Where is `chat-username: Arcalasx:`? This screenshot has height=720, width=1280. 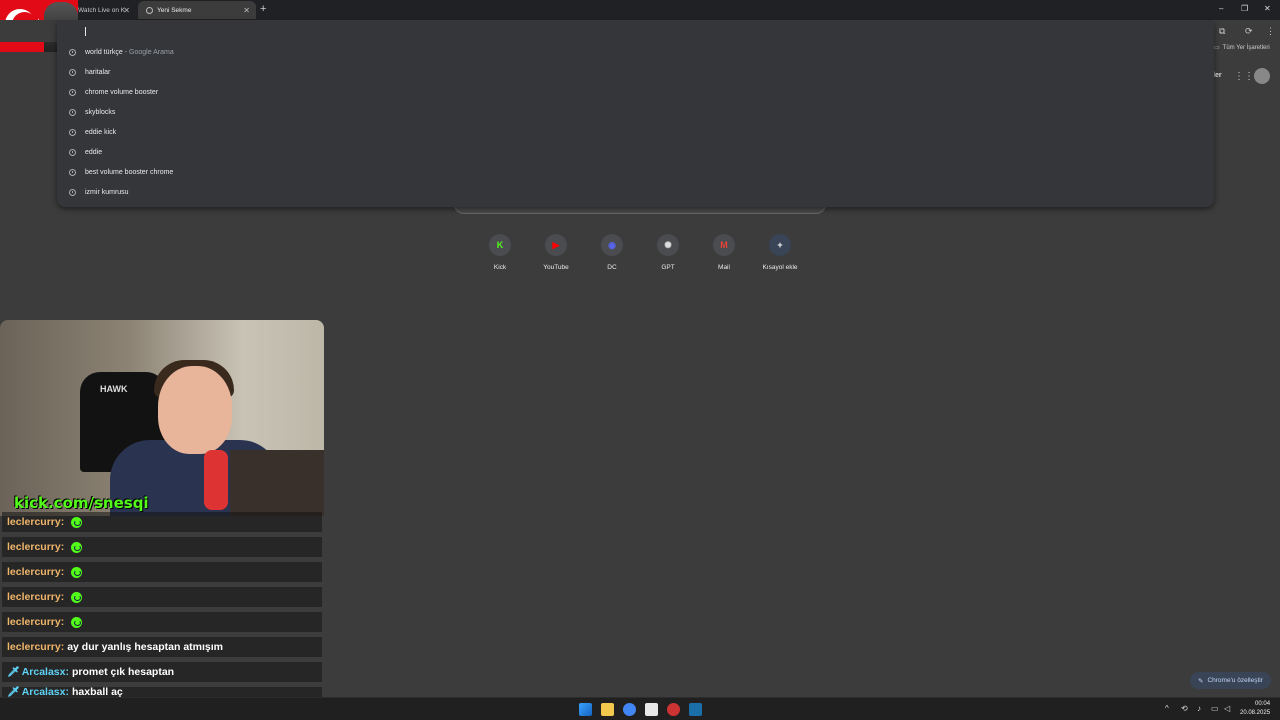 chat-username: Arcalasx: is located at coordinates (45, 672).